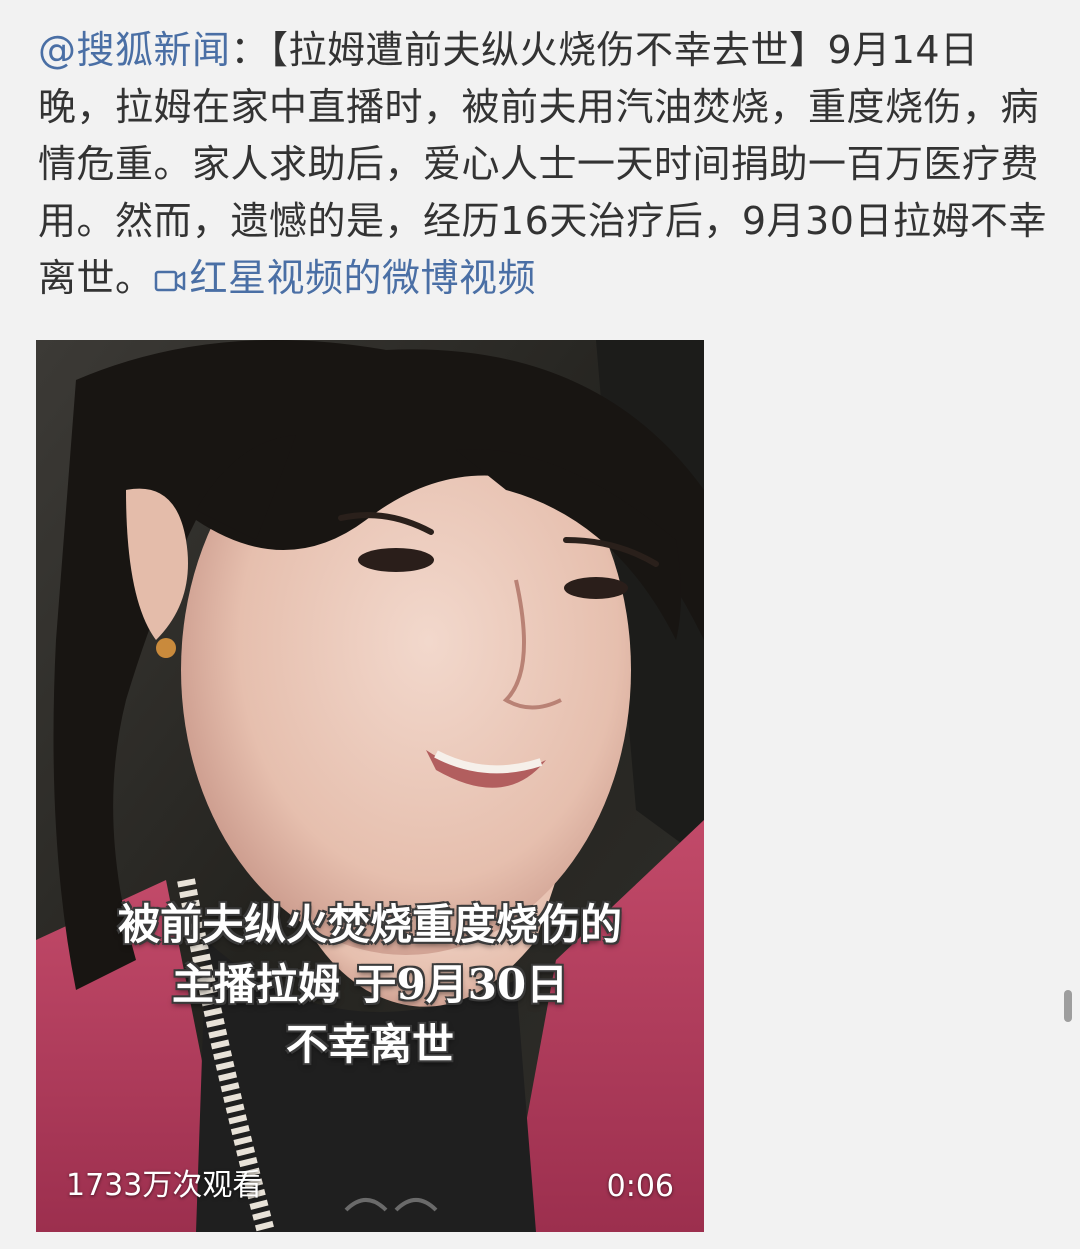 This screenshot has width=1080, height=1249. I want to click on video-camera-icon, so click(170, 281).